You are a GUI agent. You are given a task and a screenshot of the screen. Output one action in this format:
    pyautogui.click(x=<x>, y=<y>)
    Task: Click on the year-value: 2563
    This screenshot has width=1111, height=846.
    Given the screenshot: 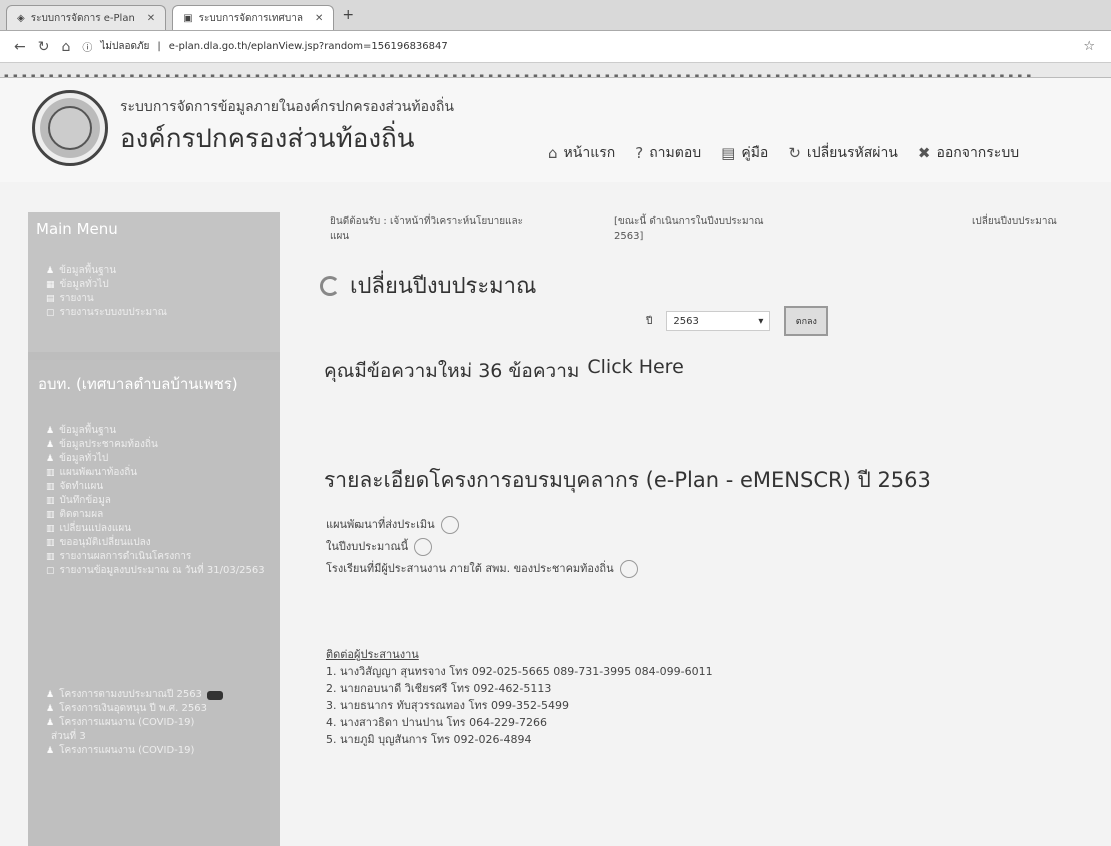 What is the action you would take?
    pyautogui.click(x=686, y=321)
    